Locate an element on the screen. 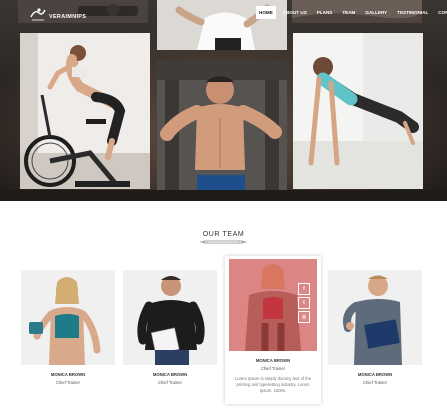  nav-gallery: Gallery is located at coordinates (376, 12).